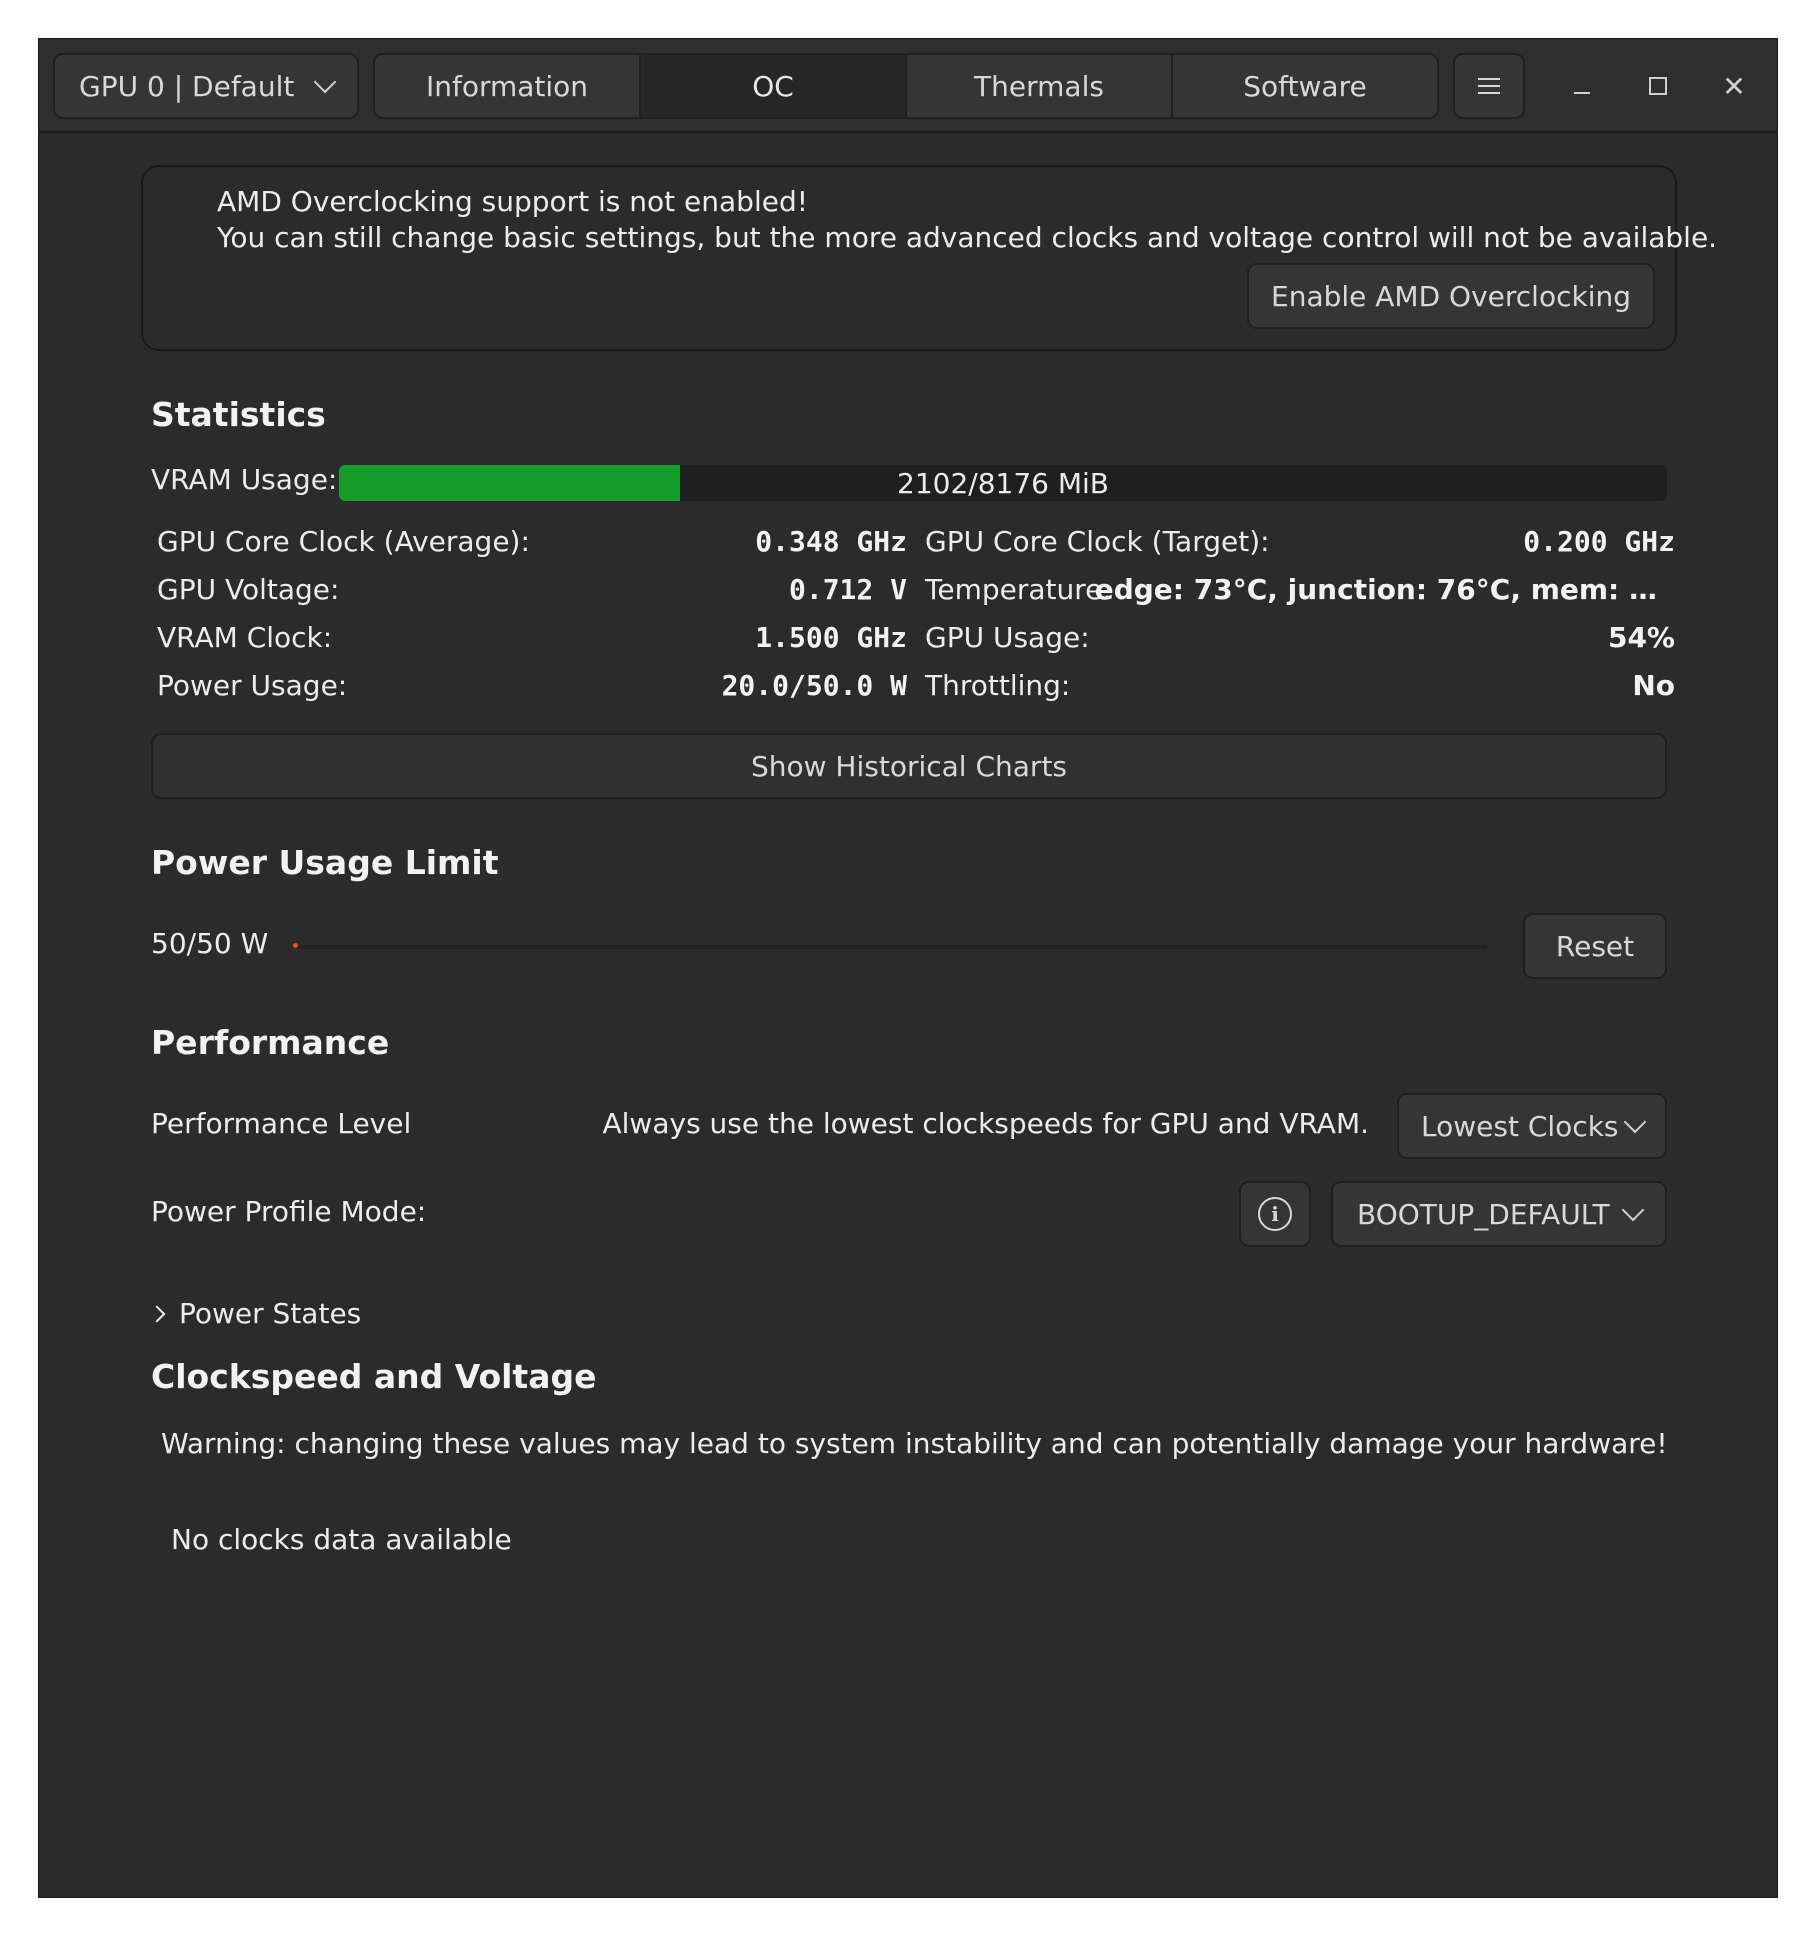 The image size is (1816, 1936). Describe the element at coordinates (289, 1211) in the screenshot. I see `power-profile-mode-label: Power Profile Mode:` at that location.